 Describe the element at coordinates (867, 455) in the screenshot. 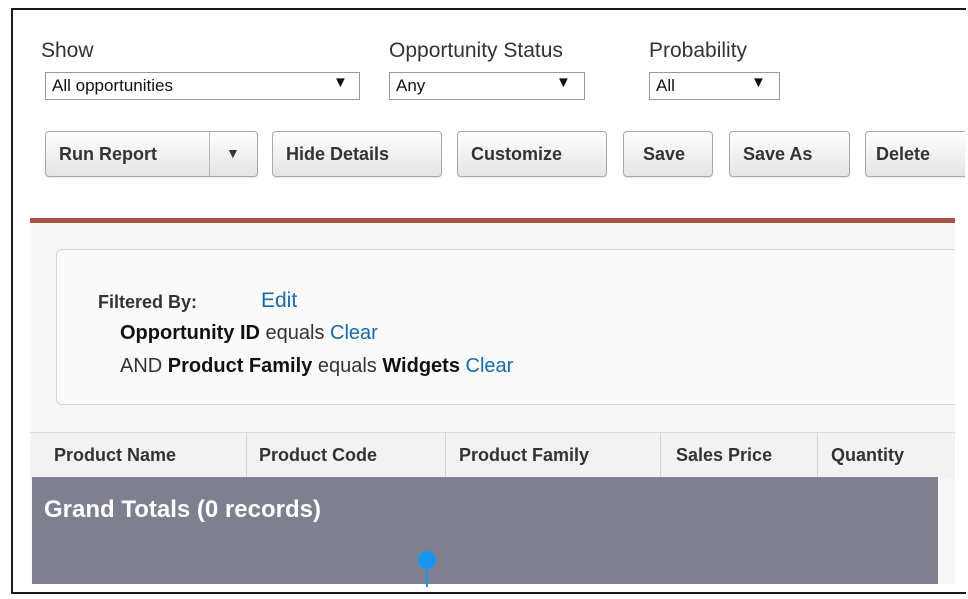

I see `column-quantity: Quantity` at that location.